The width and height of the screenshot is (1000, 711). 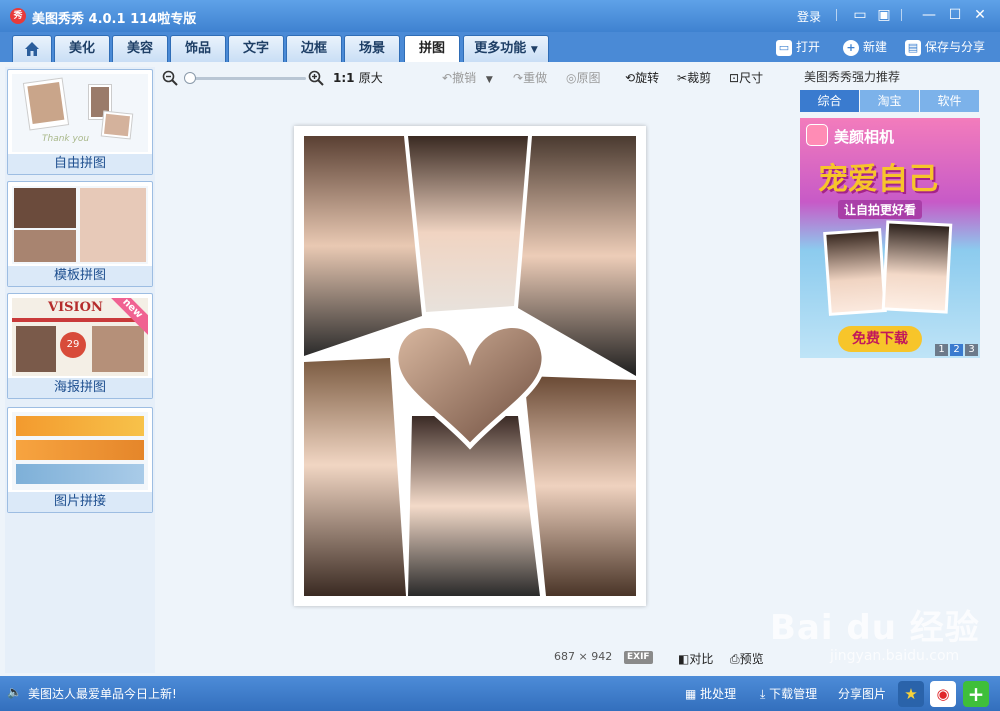 I want to click on compare-icon: ◧, so click(x=684, y=659).